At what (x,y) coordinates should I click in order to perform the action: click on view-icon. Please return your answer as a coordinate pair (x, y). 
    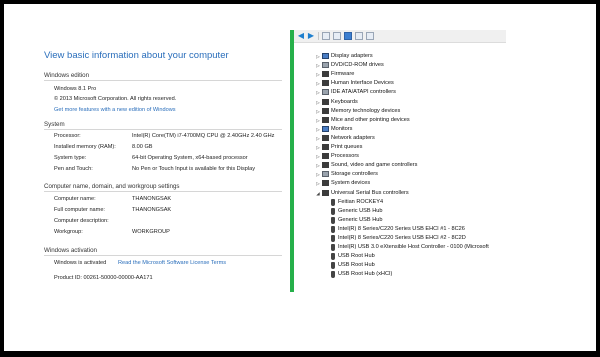
    Looking at the image, I should click on (359, 36).